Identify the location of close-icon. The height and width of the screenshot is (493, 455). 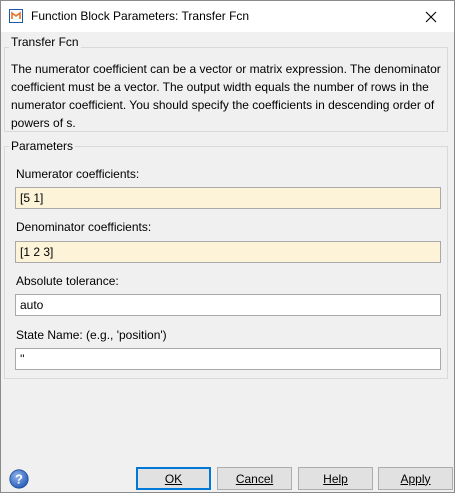
(431, 16).